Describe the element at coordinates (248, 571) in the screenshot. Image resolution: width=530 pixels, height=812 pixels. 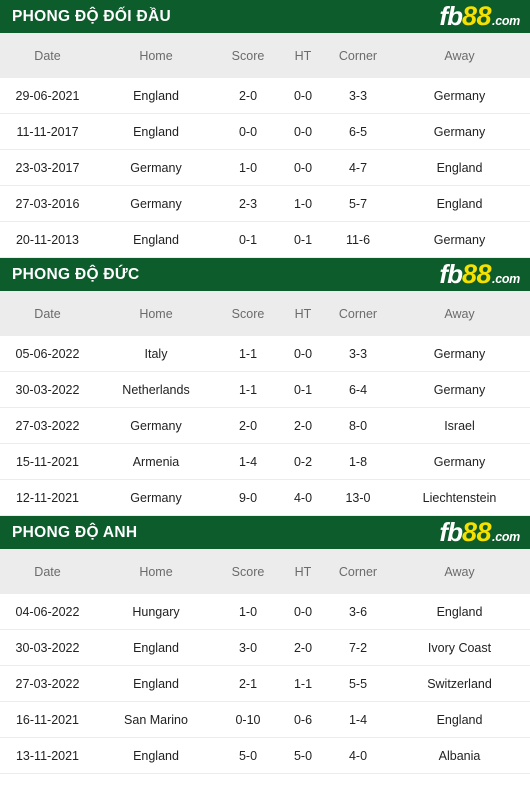
I see `column-header-score: Score` at that location.